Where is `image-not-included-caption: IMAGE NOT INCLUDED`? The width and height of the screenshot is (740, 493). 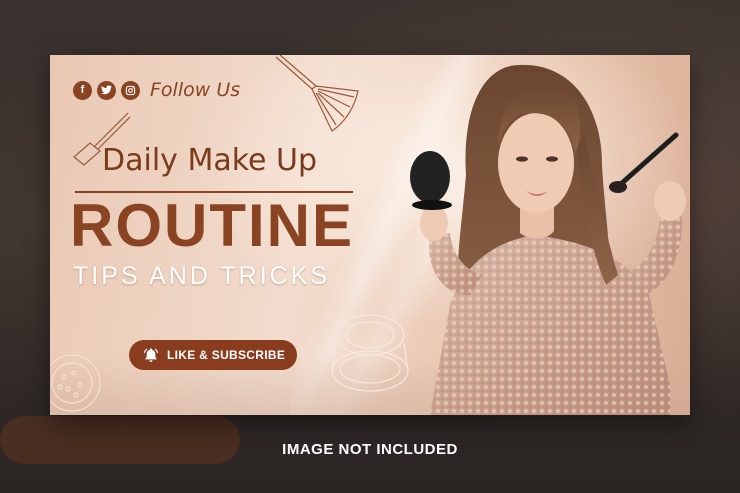
image-not-included-caption: IMAGE NOT INCLUDED is located at coordinates (370, 449).